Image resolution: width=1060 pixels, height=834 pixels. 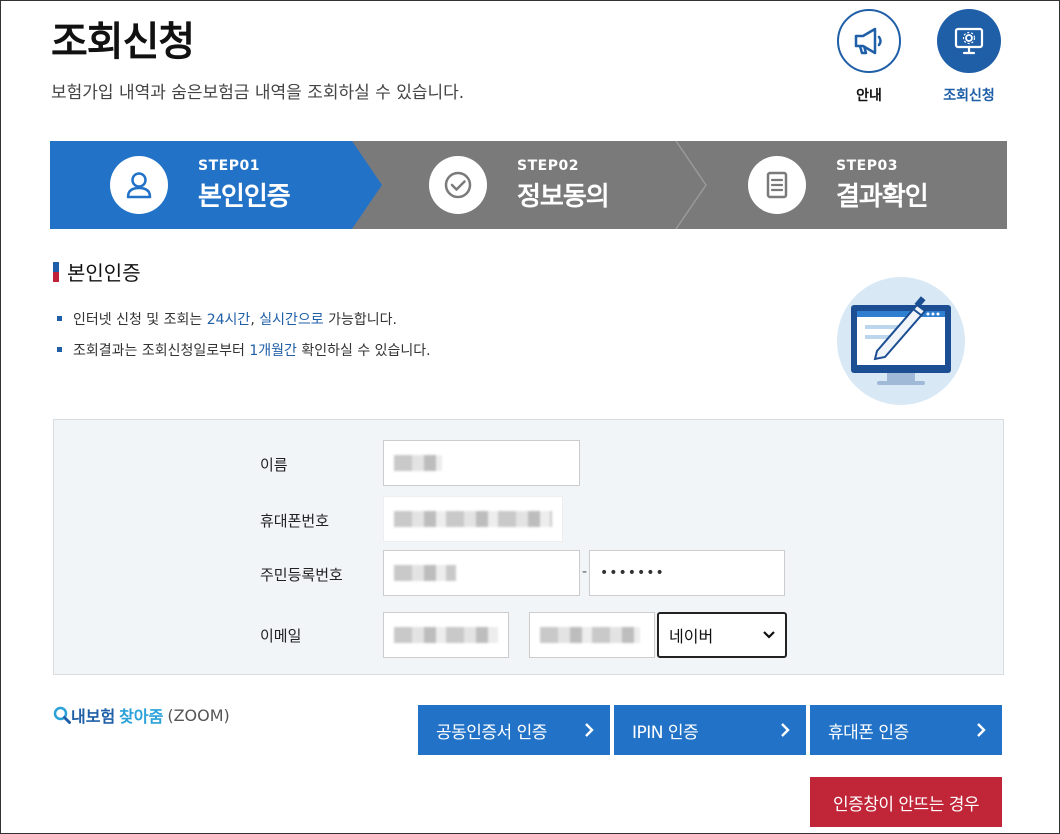 I want to click on page-description: 보험가입 내역과 숨은보험금 내역을 조회하실 수 있습니다., so click(x=258, y=93).